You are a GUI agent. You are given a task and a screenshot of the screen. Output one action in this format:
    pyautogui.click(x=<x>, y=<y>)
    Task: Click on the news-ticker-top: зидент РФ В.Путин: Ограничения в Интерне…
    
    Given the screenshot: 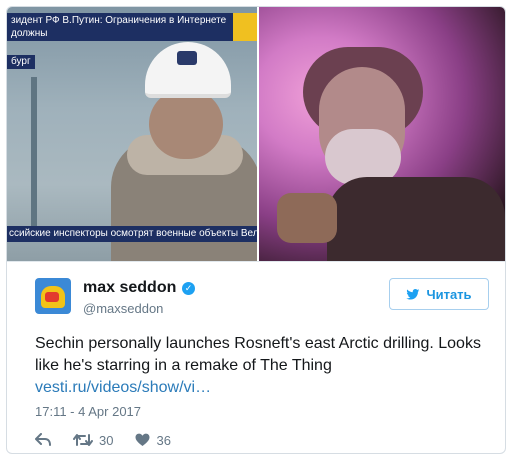 What is the action you would take?
    pyautogui.click(x=132, y=27)
    